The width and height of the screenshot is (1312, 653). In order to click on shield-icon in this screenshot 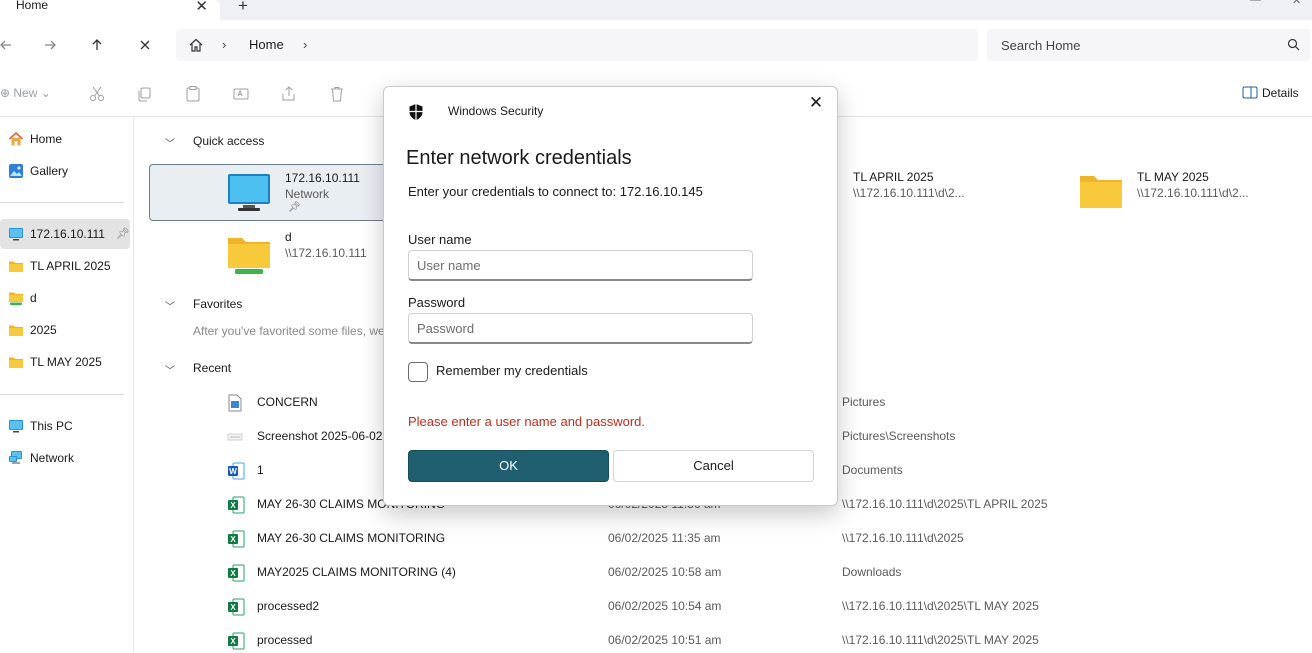, I will do `click(416, 113)`.